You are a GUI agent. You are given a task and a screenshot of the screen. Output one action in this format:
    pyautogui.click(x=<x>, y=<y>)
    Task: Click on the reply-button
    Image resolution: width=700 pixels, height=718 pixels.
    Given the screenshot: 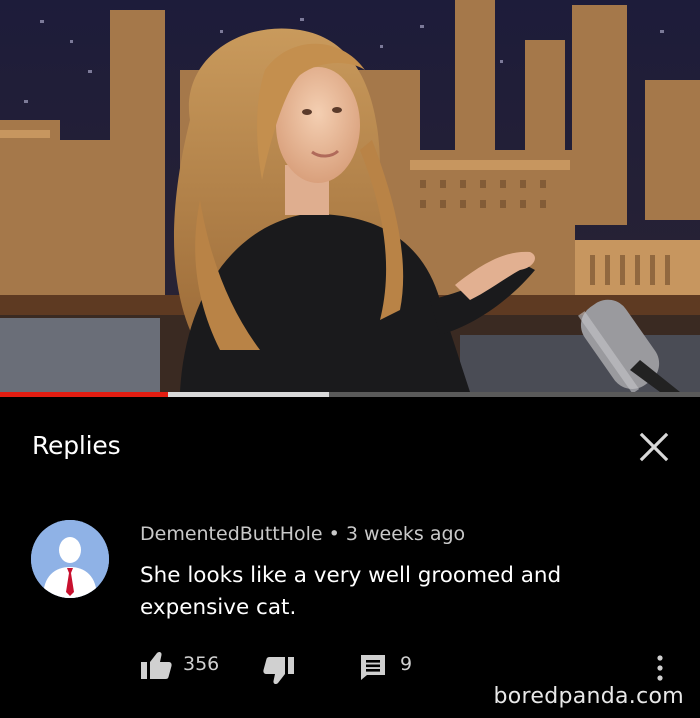 What is the action you would take?
    pyautogui.click(x=373, y=667)
    